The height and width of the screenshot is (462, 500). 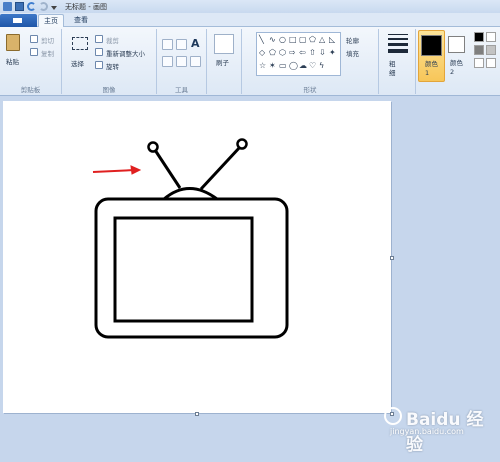 What do you see at coordinates (250, 20) in the screenshot?
I see `ribbon-tab-bar: 主页 查看` at bounding box center [250, 20].